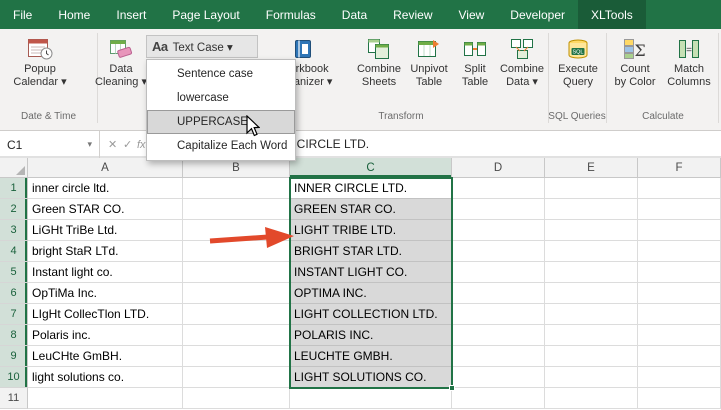  Describe the element at coordinates (105, 377) in the screenshot. I see `cell-a10: light solutions co.` at that location.